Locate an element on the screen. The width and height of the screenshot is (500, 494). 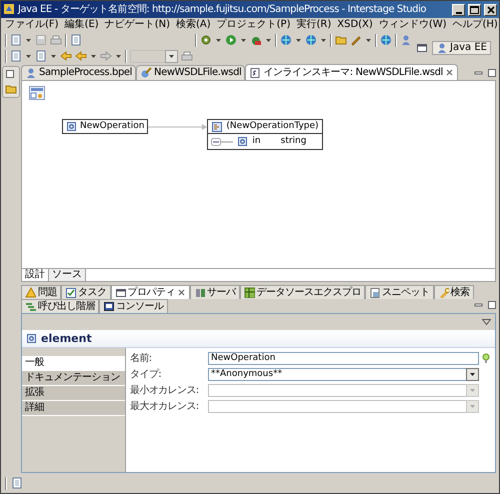
menu-item: ウィンドウ(W) is located at coordinates (412, 25).